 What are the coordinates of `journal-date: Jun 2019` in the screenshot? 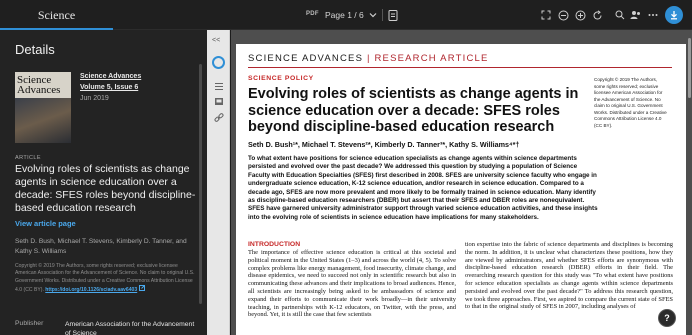 It's located at (94, 98).